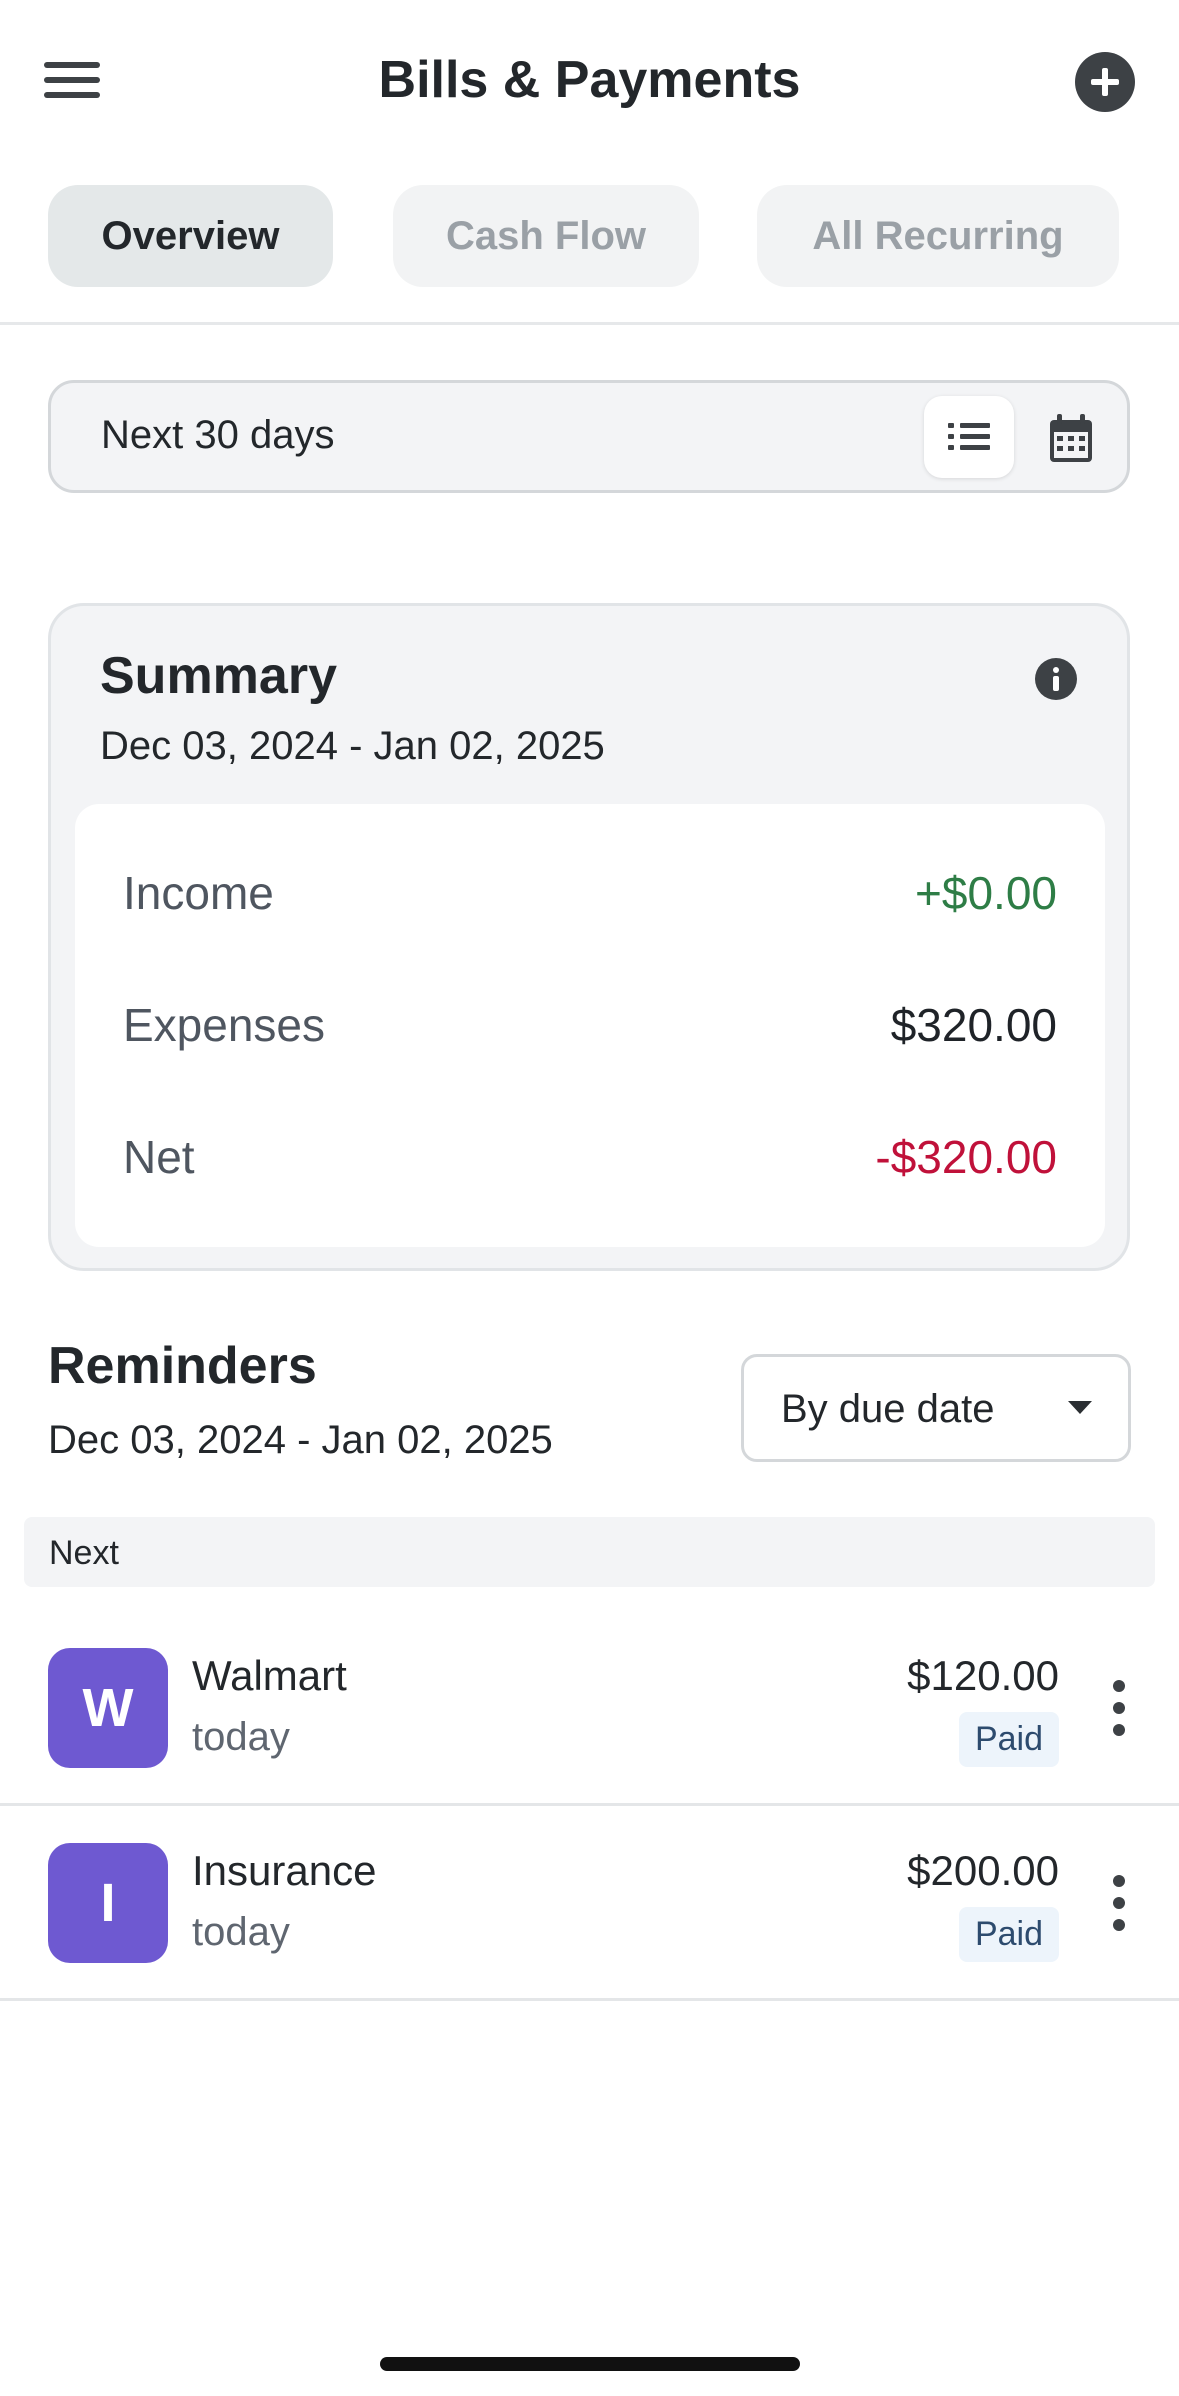  I want to click on expenses-value: $320.00, so click(973, 1025).